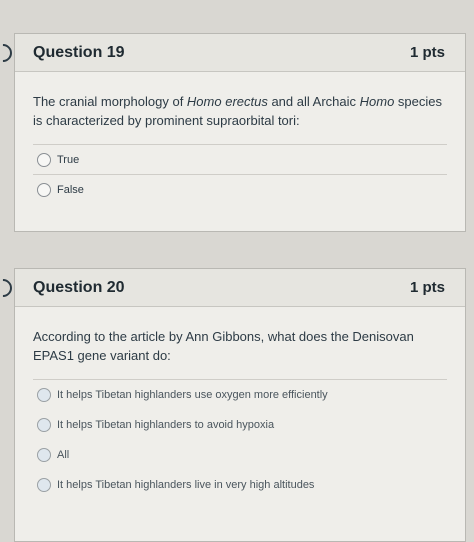  Describe the element at coordinates (240, 288) in the screenshot. I see `question-header: Question 20 1 pts` at that location.